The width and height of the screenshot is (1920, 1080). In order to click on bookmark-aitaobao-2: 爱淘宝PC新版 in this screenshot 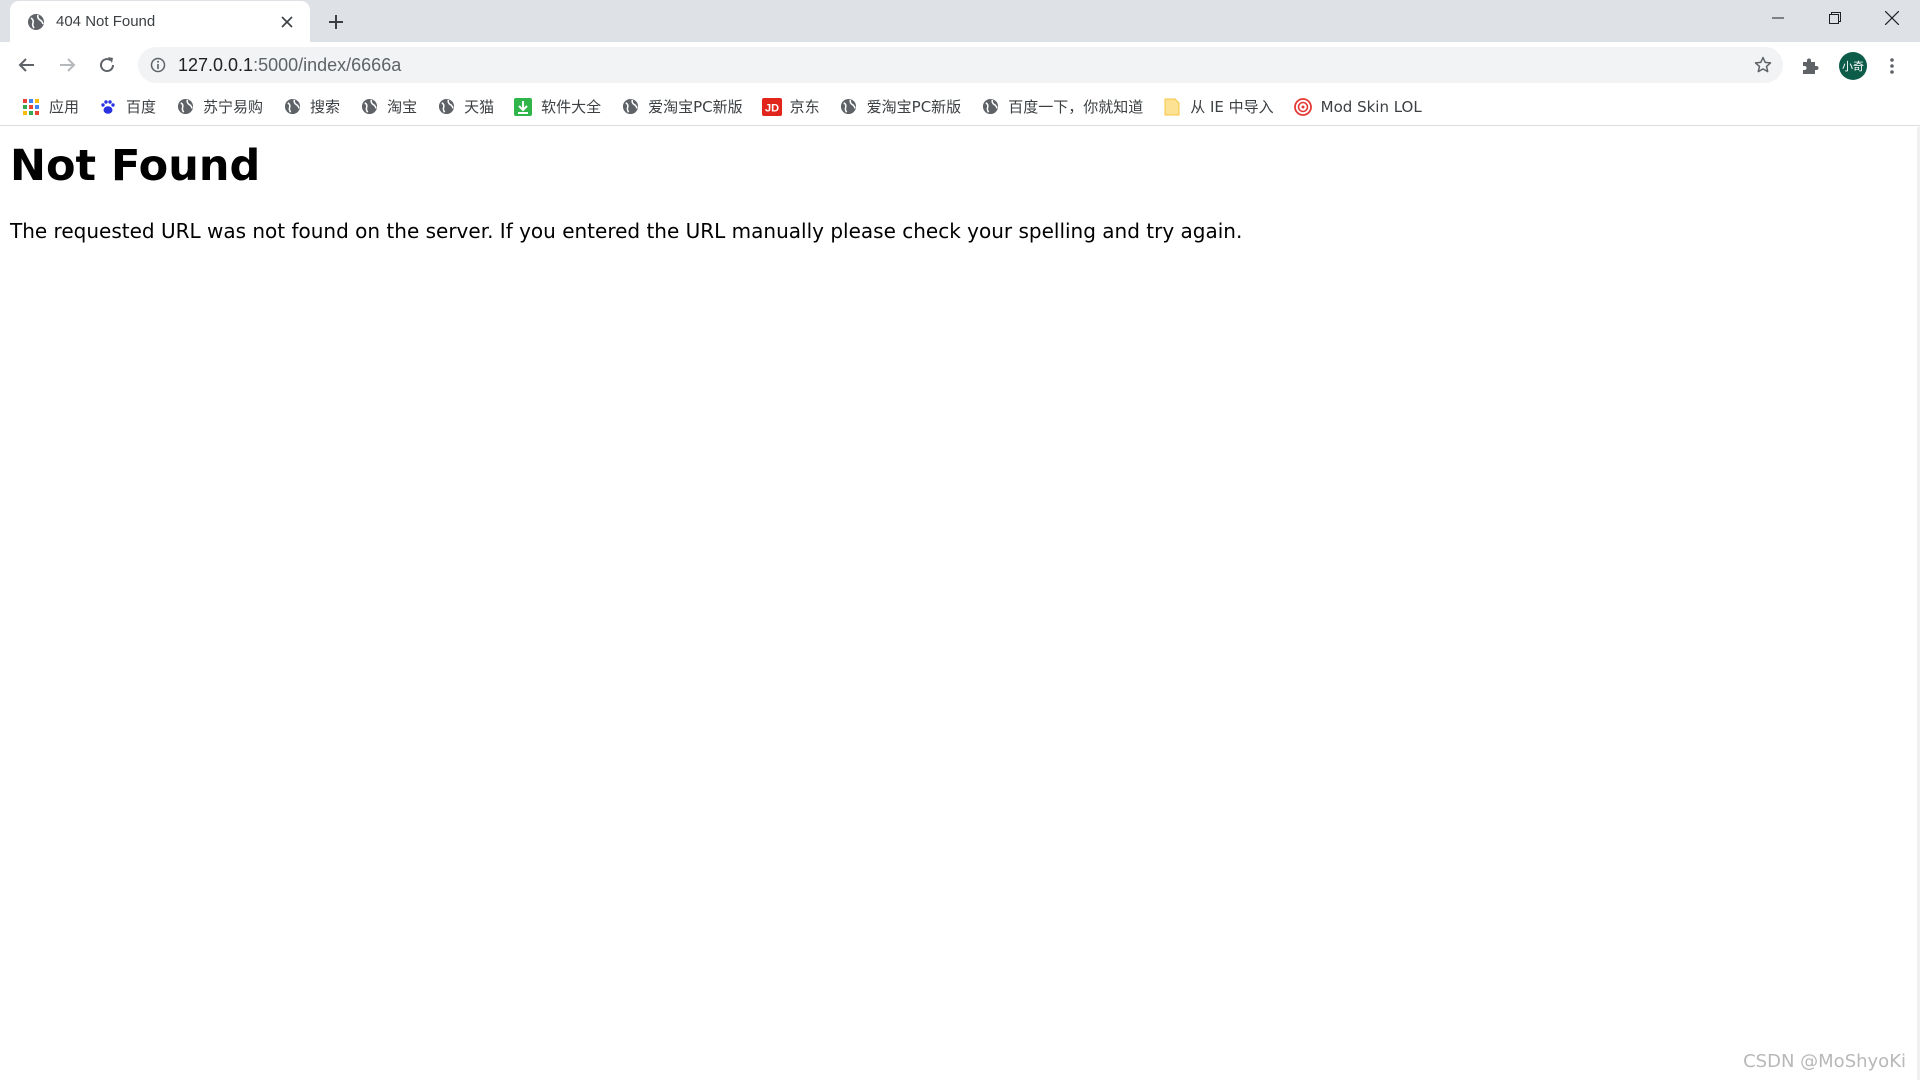, I will do `click(900, 107)`.